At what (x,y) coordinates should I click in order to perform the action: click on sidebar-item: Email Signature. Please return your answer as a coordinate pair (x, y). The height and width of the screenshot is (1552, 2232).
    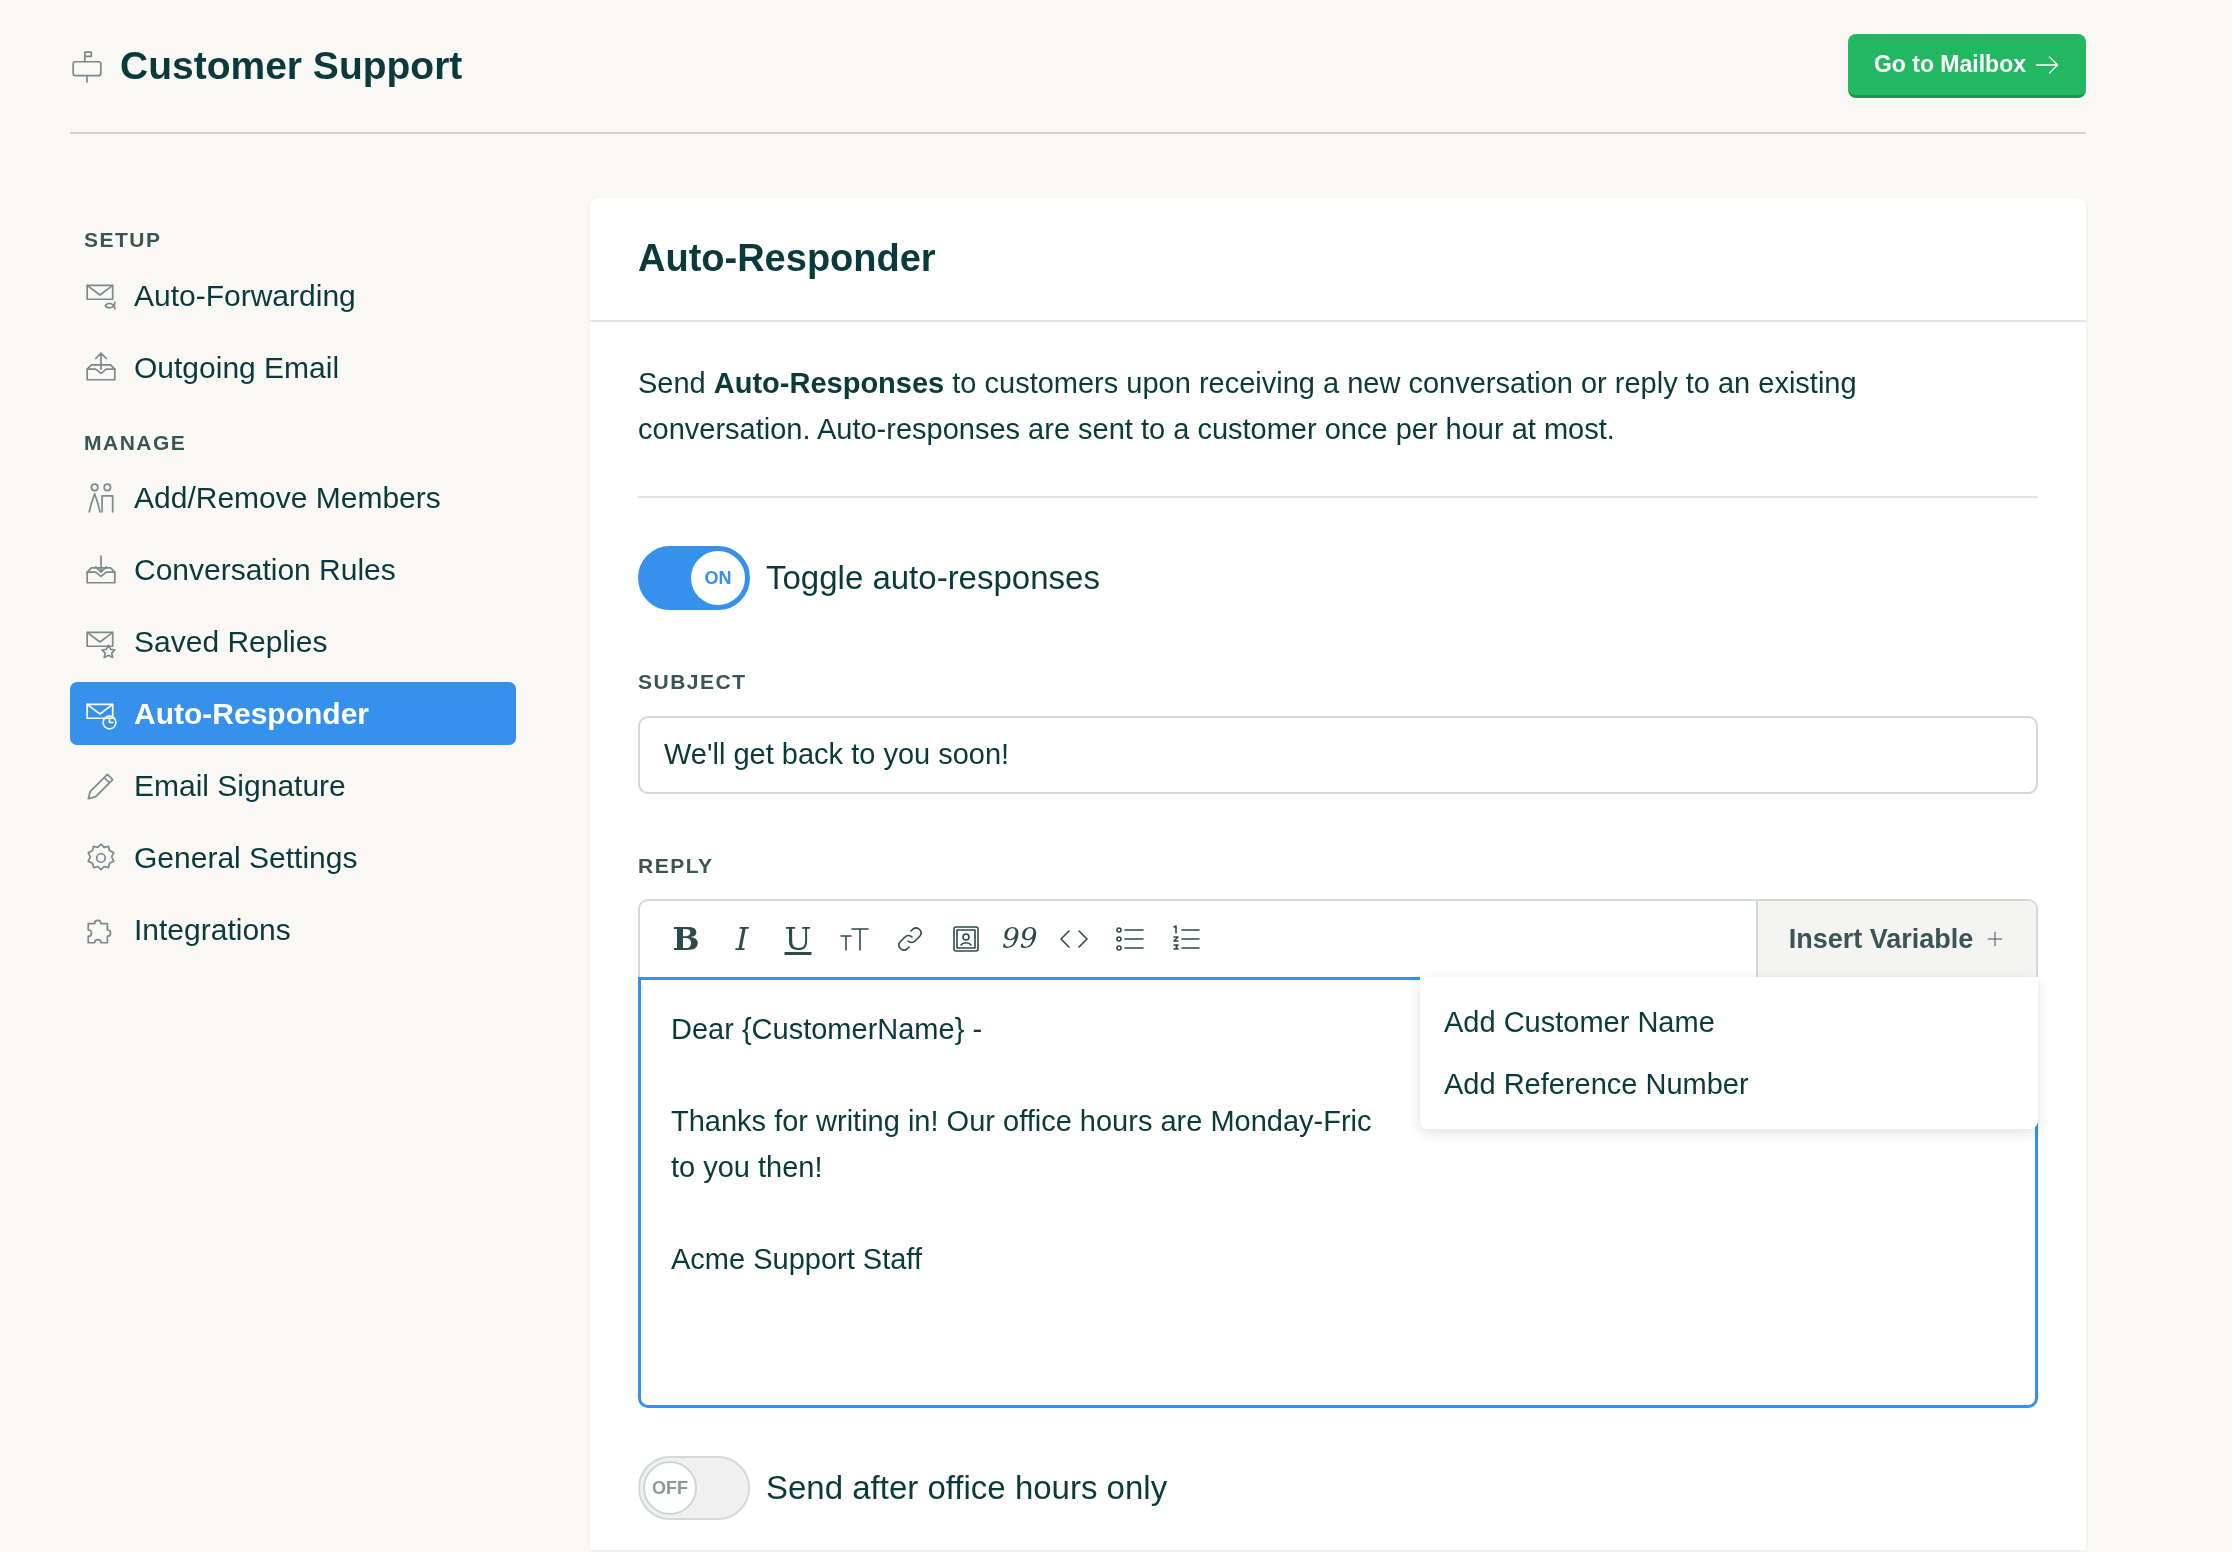
    Looking at the image, I should click on (293, 785).